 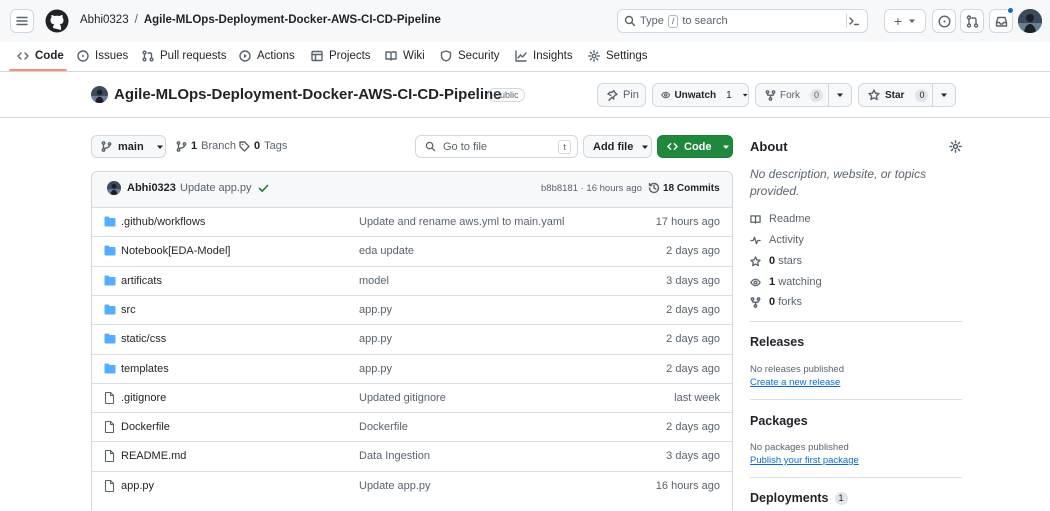 I want to click on table-row: artificats model 3 days ago, so click(x=412, y=280).